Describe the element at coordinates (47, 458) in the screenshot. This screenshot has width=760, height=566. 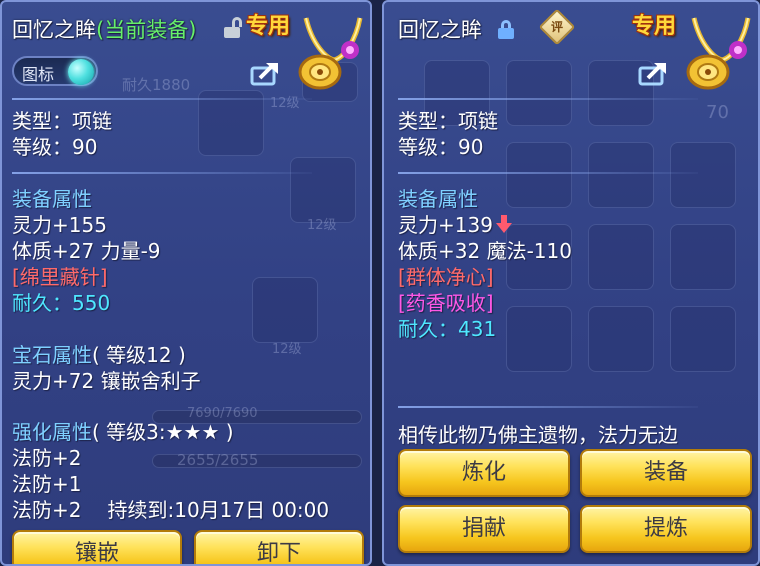
I see `enhance-line: 法防+2` at that location.